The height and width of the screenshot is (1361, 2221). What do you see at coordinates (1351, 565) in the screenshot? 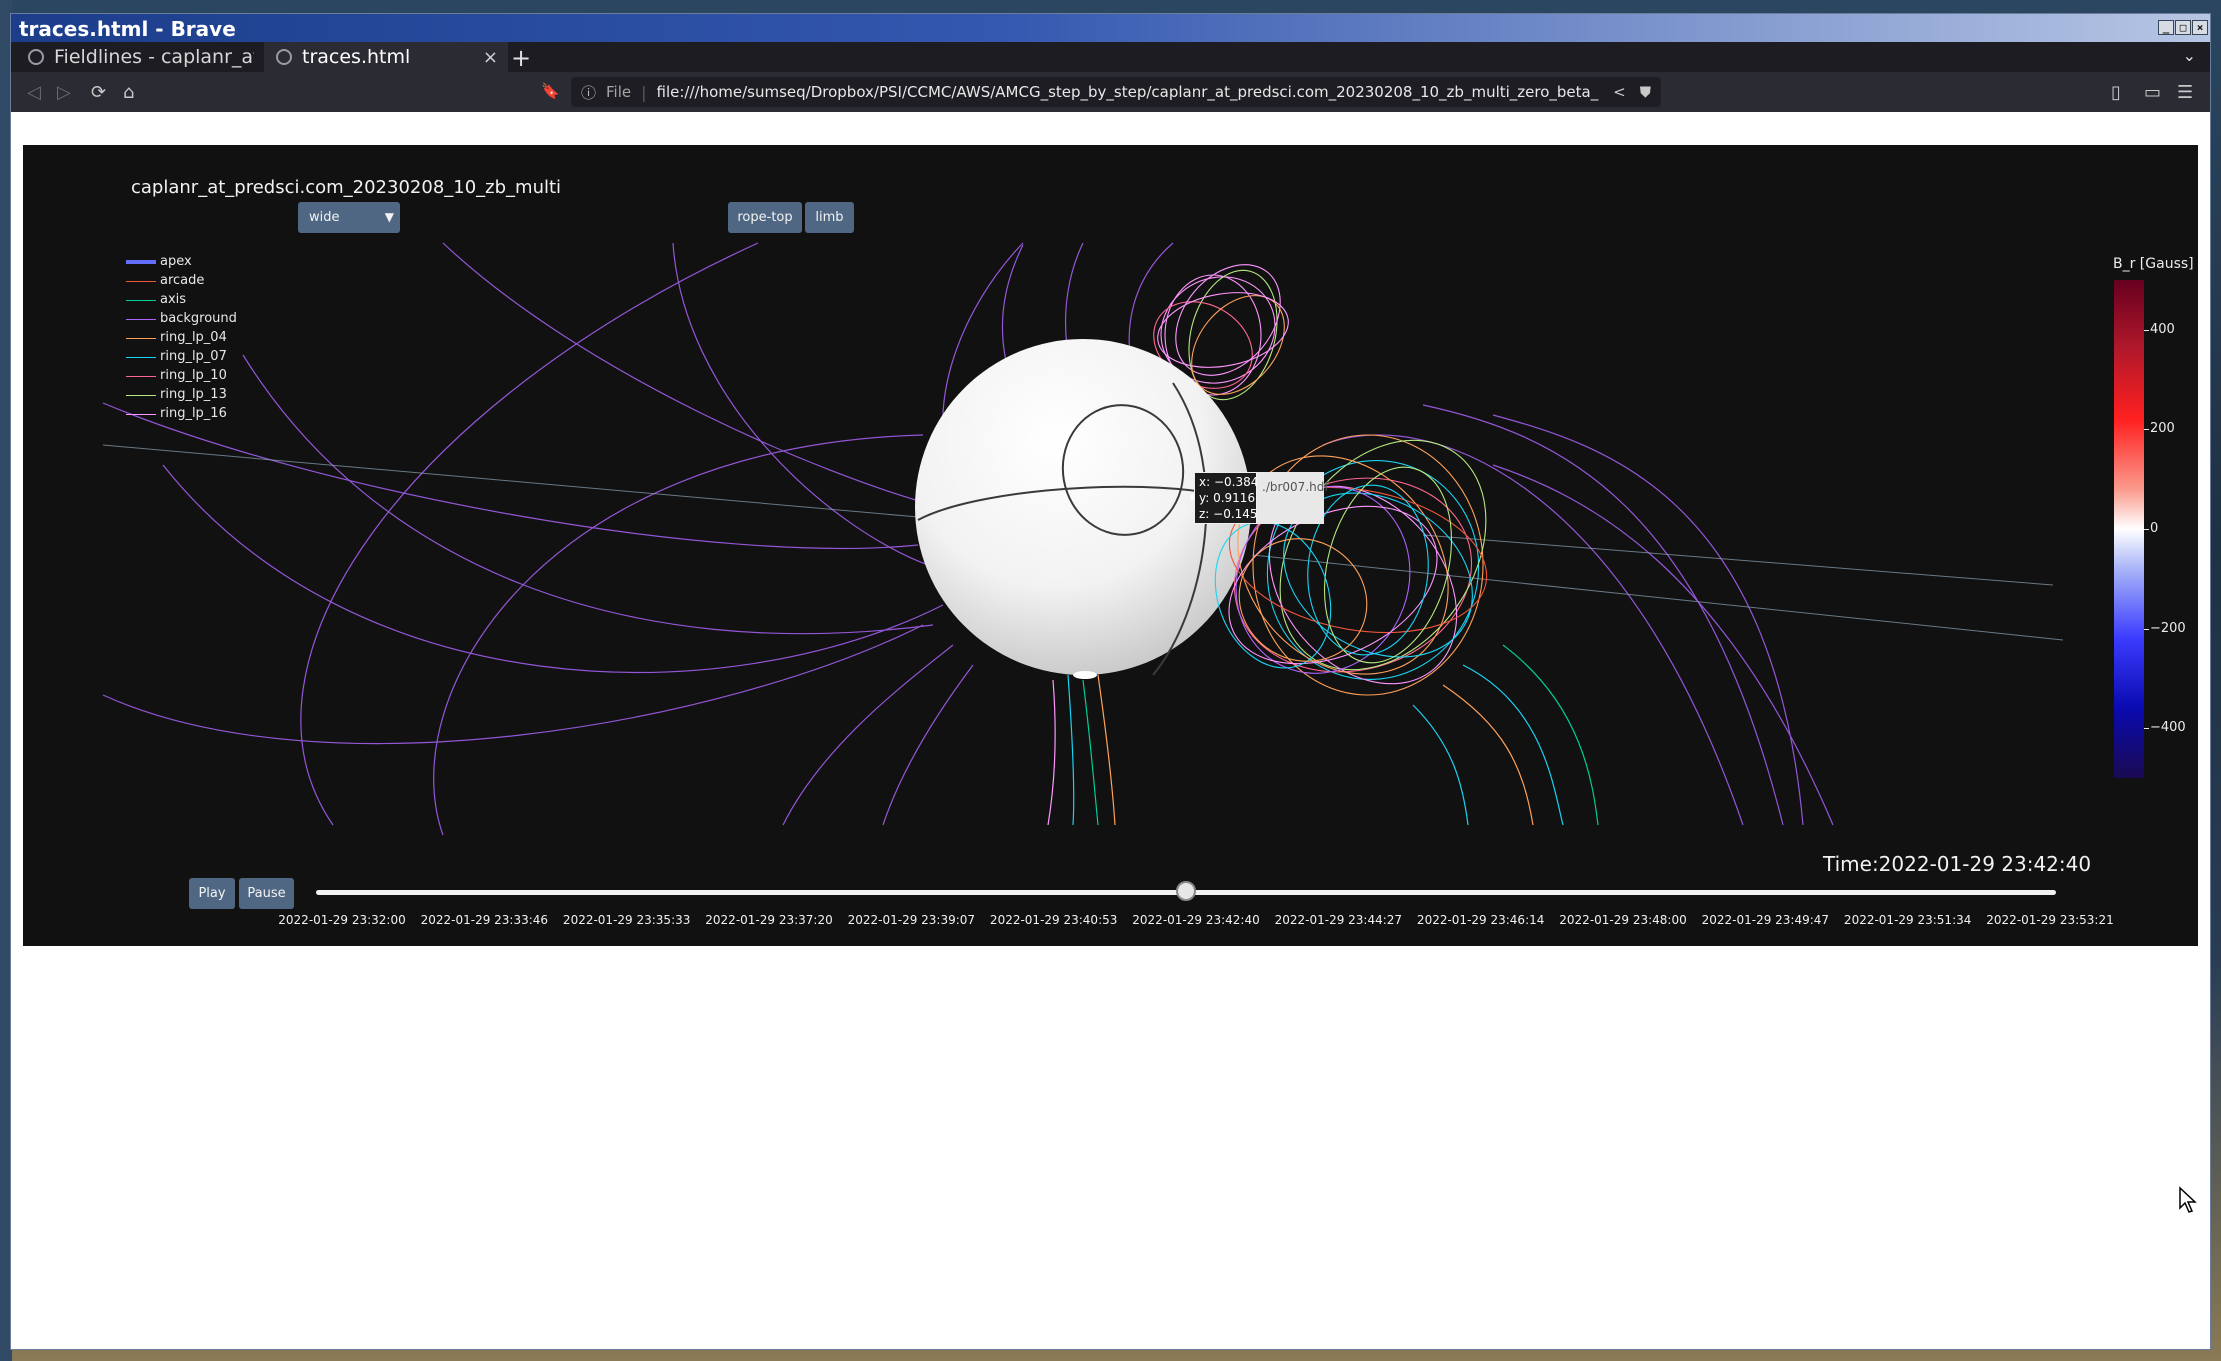
I see `flux-rope-main` at bounding box center [1351, 565].